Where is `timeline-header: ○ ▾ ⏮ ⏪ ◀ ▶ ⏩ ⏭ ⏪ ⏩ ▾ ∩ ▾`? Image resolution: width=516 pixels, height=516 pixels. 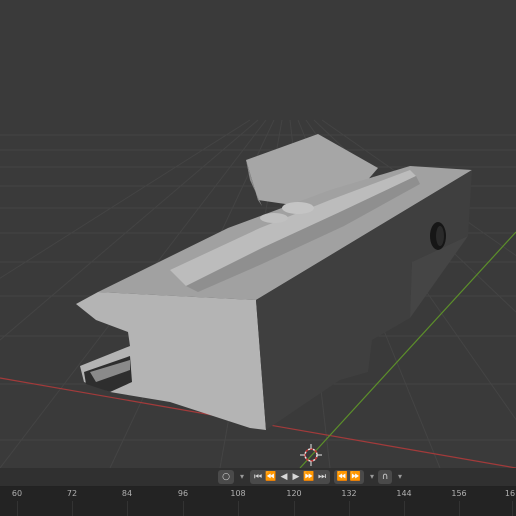
timeline-header: ○ ▾ ⏮ ⏪ ◀ ▶ ⏩ ⏭ ⏪ ⏩ ▾ ∩ ▾ is located at coordinates (258, 477).